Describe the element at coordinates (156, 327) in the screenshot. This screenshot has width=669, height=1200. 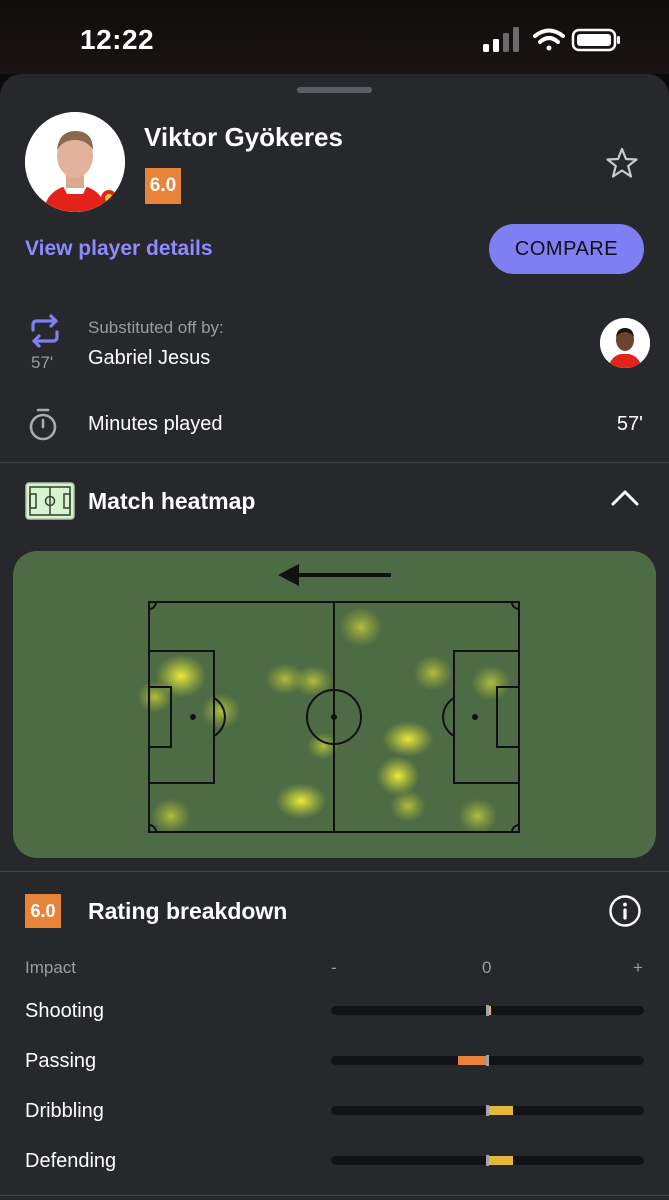
I see `substitution-caption: Substituted off by:` at that location.